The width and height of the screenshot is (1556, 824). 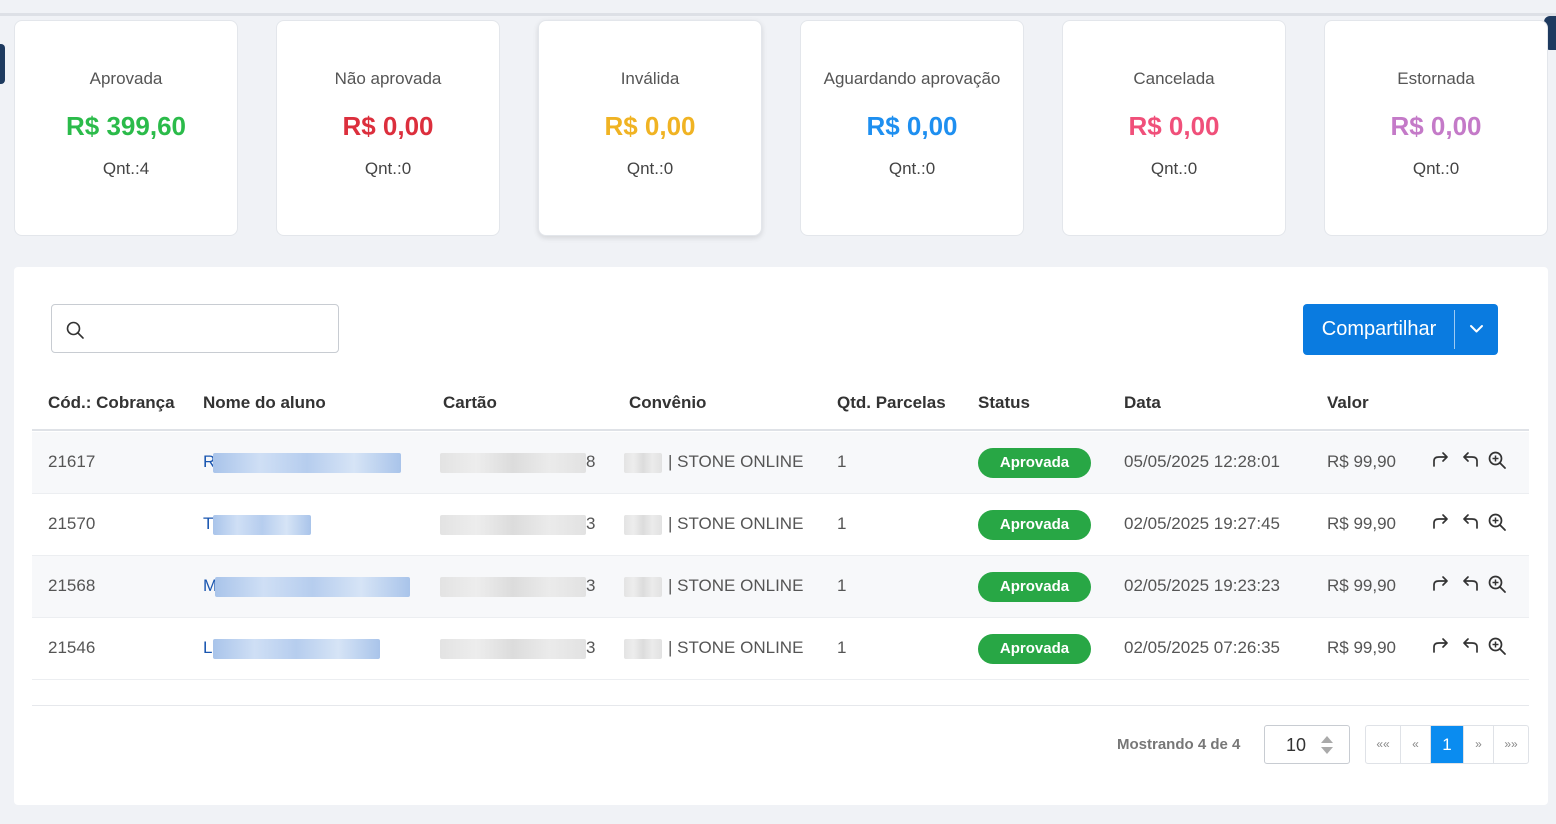 What do you see at coordinates (1383, 744) in the screenshot?
I see `first-page-button: ««` at bounding box center [1383, 744].